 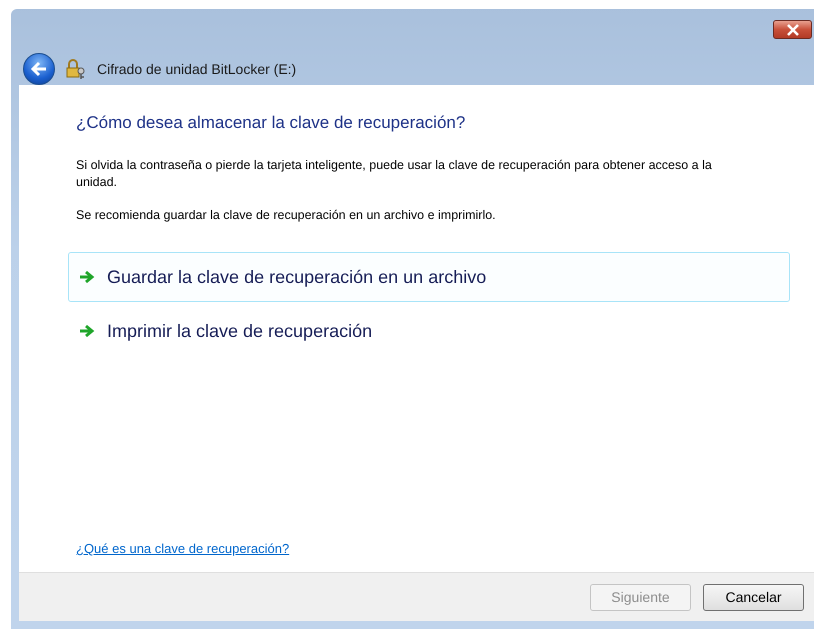 What do you see at coordinates (196, 69) in the screenshot?
I see `window-title: Cifrado de unidad BitLocker (E:)` at bounding box center [196, 69].